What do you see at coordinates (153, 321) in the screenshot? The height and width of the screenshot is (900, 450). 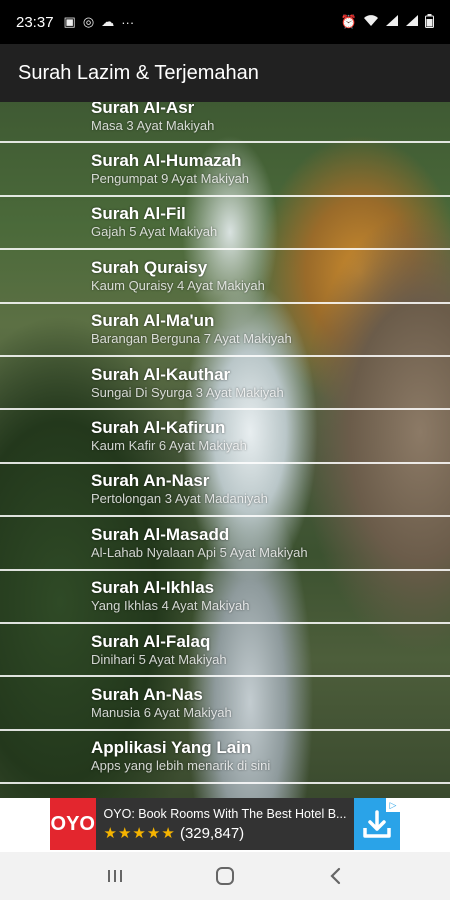 I see `surah-name: Surah Al-Ma'un` at bounding box center [153, 321].